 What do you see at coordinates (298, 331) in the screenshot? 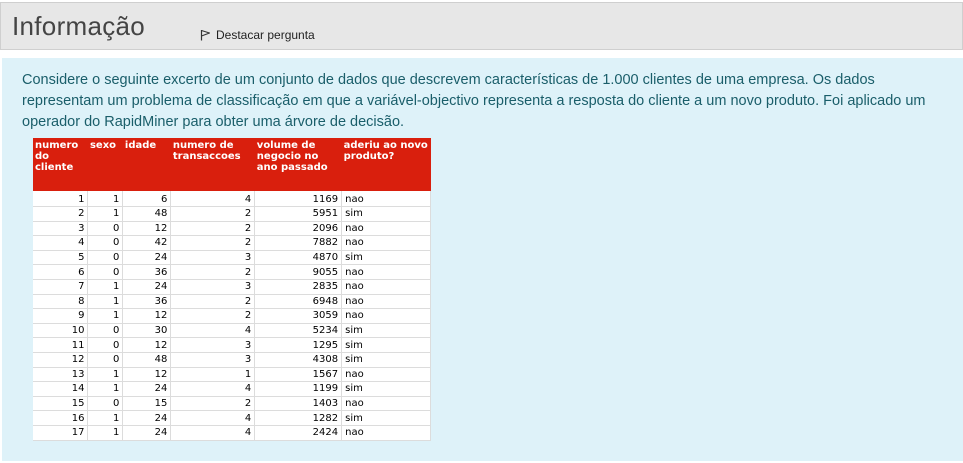
I see `table-cell: 5234` at bounding box center [298, 331].